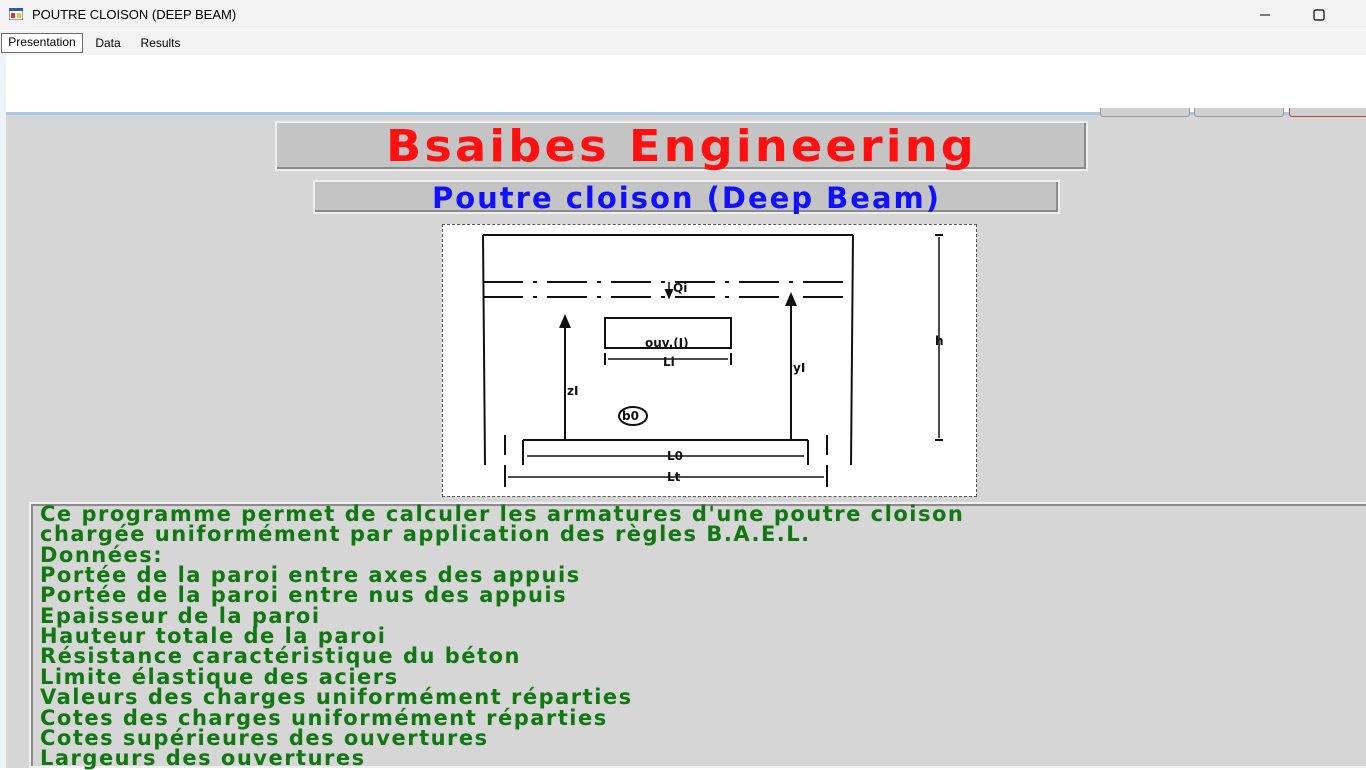 This screenshot has height=770, width=1366. What do you see at coordinates (280, 656) in the screenshot?
I see `description-line: Résistance caractéristique du béton` at bounding box center [280, 656].